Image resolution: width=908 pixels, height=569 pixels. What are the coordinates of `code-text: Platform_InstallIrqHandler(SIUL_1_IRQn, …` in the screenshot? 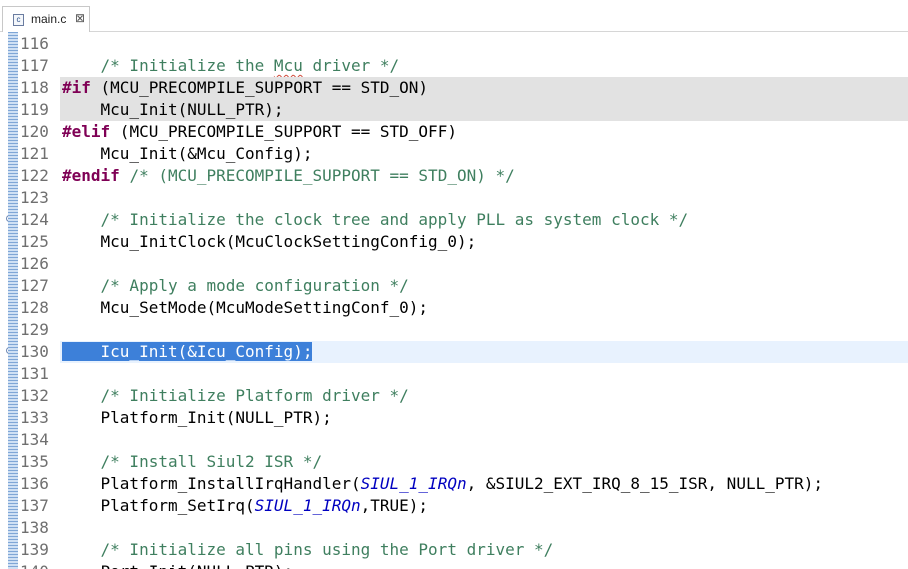 It's located at (442, 484).